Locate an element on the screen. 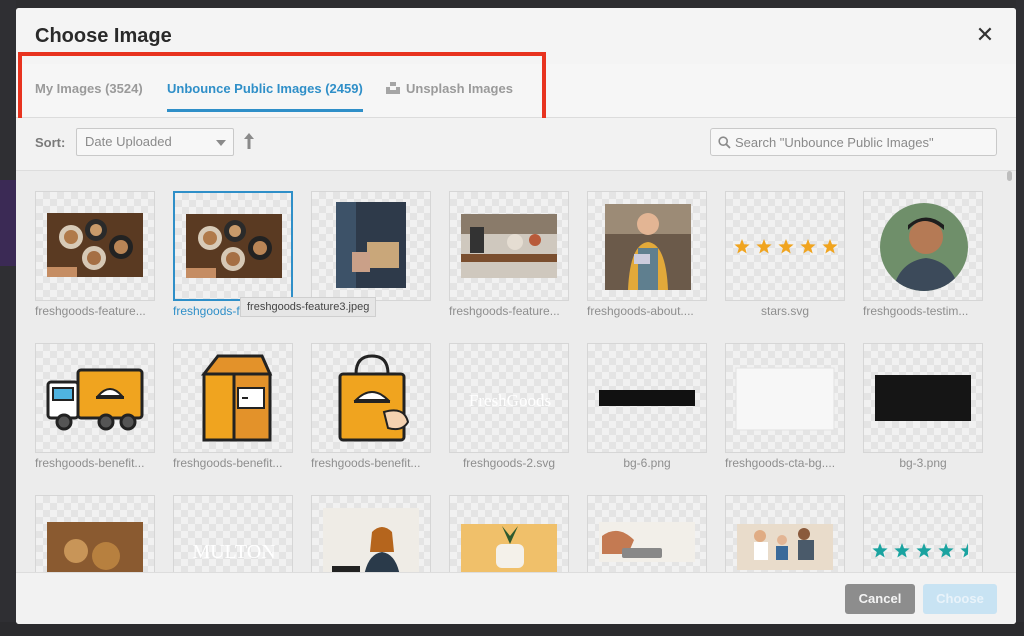 Image resolution: width=1024 pixels, height=636 pixels. tab-unbounce-public-images: Unbounce Public Images (2459) is located at coordinates (265, 91).